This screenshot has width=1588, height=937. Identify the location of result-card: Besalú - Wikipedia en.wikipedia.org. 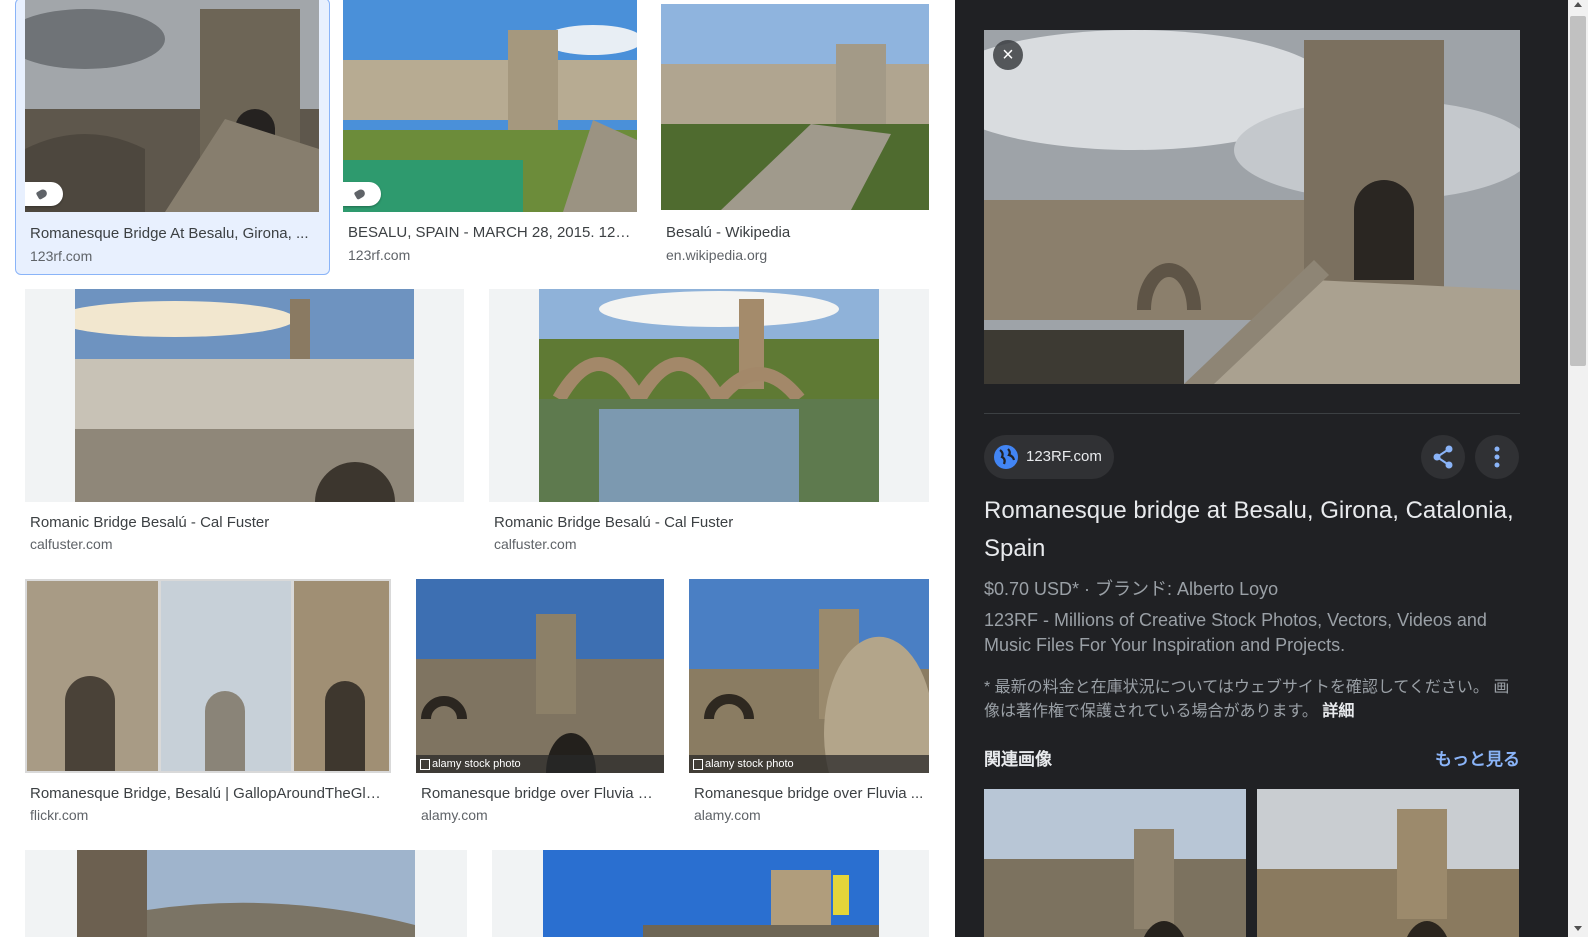
(795, 135).